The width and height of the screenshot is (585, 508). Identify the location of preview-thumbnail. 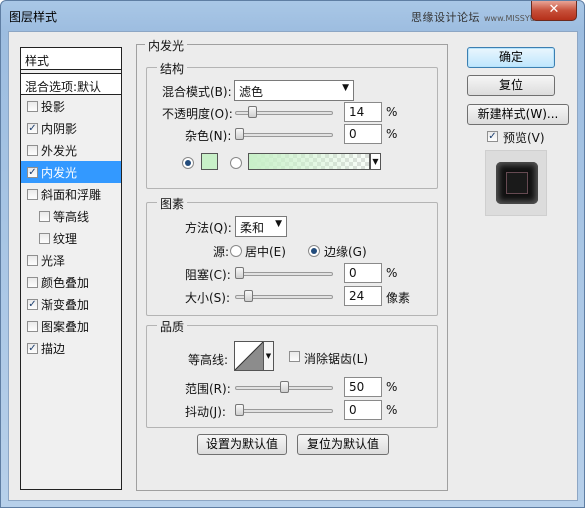
(517, 183).